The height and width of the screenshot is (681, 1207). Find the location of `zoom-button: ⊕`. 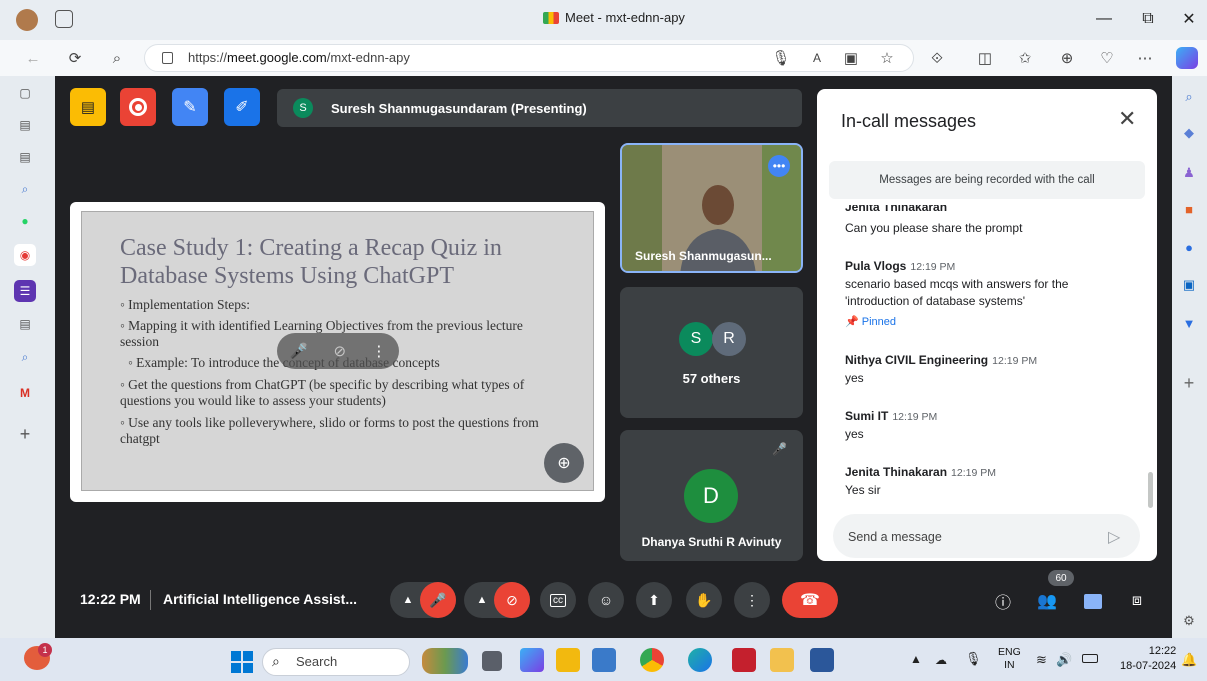

zoom-button: ⊕ is located at coordinates (564, 463).